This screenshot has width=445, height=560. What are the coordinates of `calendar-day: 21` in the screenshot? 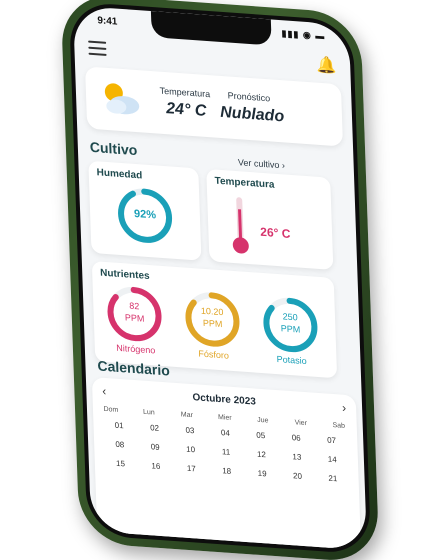 It's located at (333, 479).